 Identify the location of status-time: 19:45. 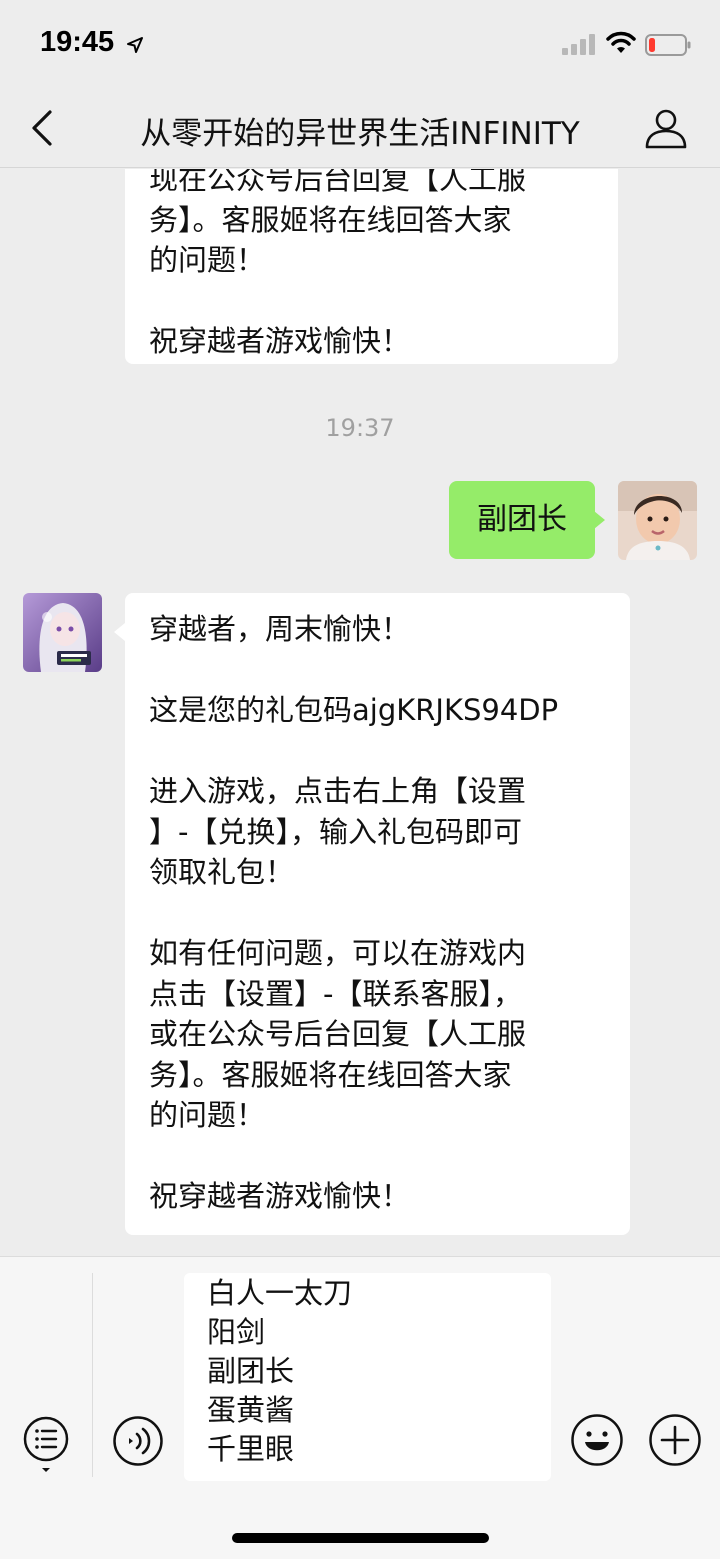
(77, 42).